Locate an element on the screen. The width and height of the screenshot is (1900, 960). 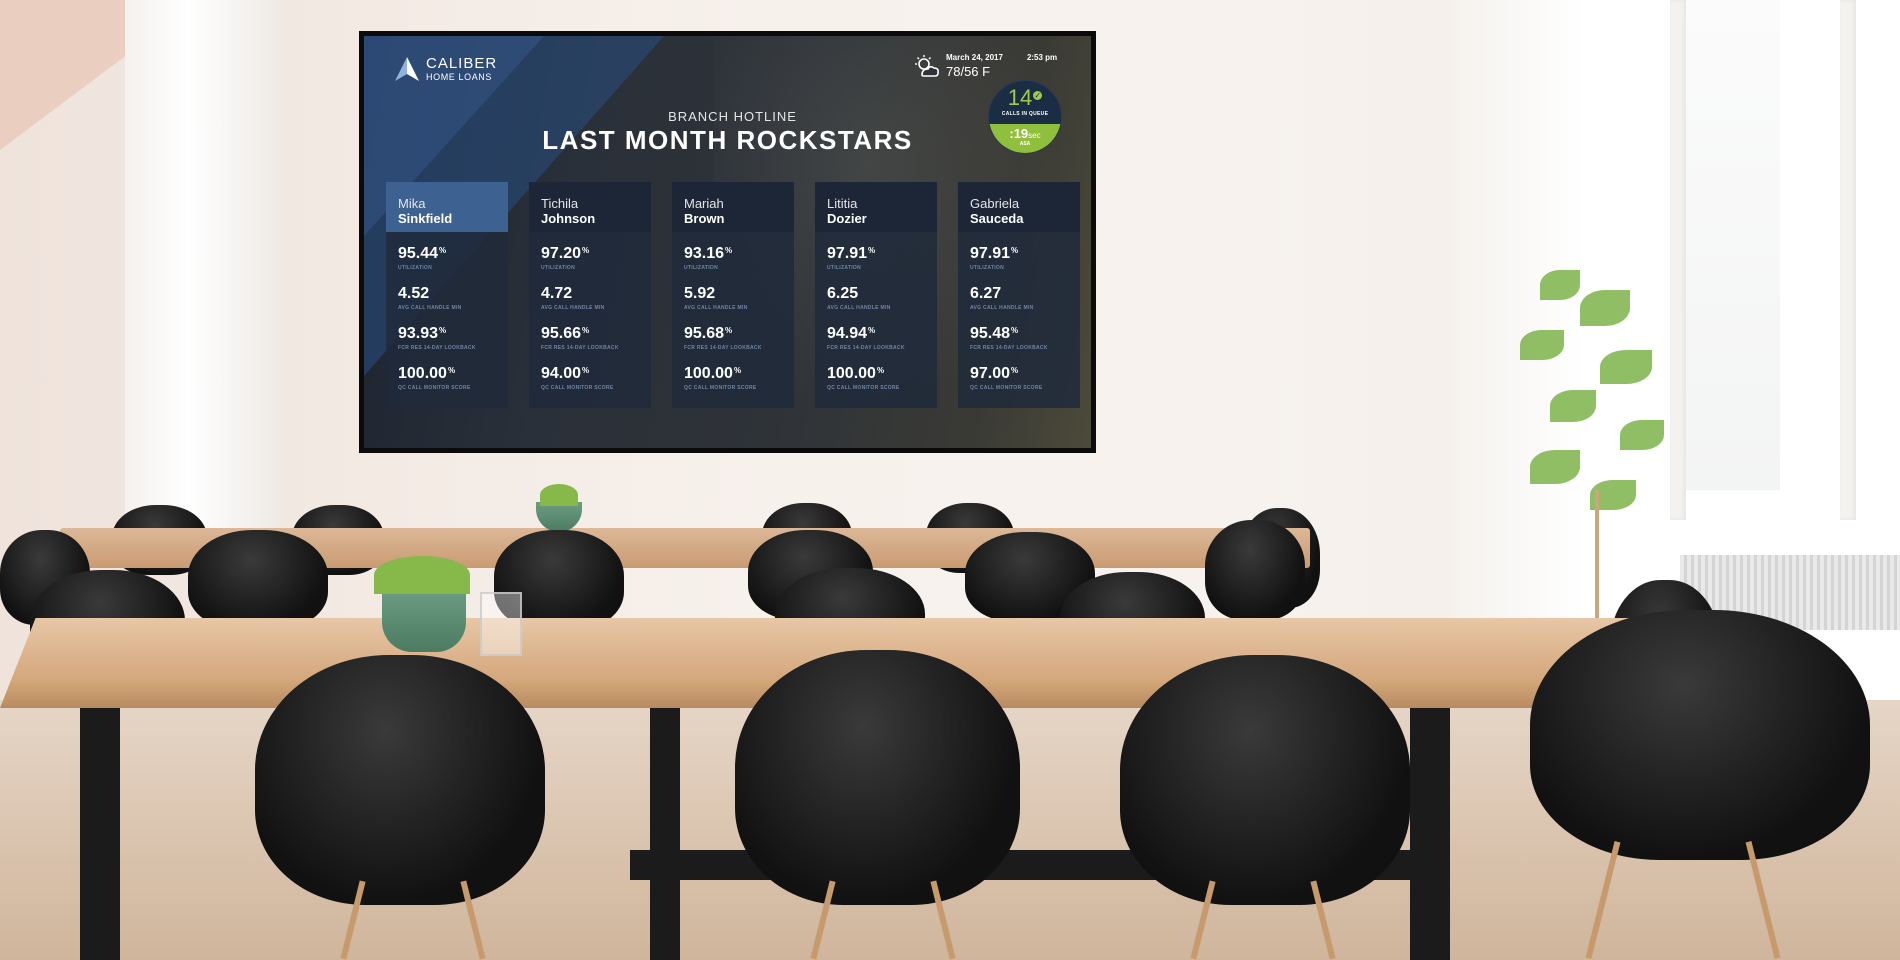
first-name: Lititia is located at coordinates (842, 203).